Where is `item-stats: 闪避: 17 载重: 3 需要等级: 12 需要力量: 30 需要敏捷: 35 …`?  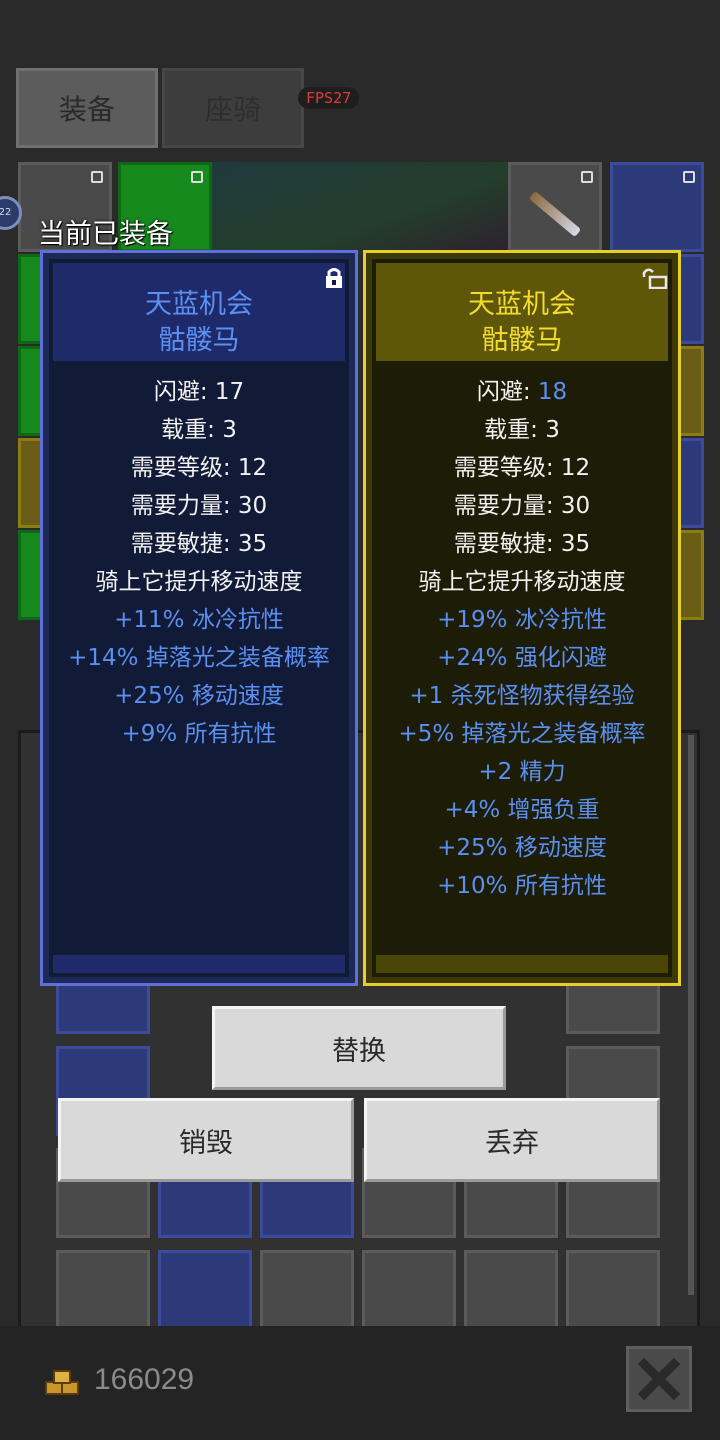 item-stats: 闪避: 17 载重: 3 需要等级: 12 需要力量: 30 需要敏捷: 35 … is located at coordinates (199, 563).